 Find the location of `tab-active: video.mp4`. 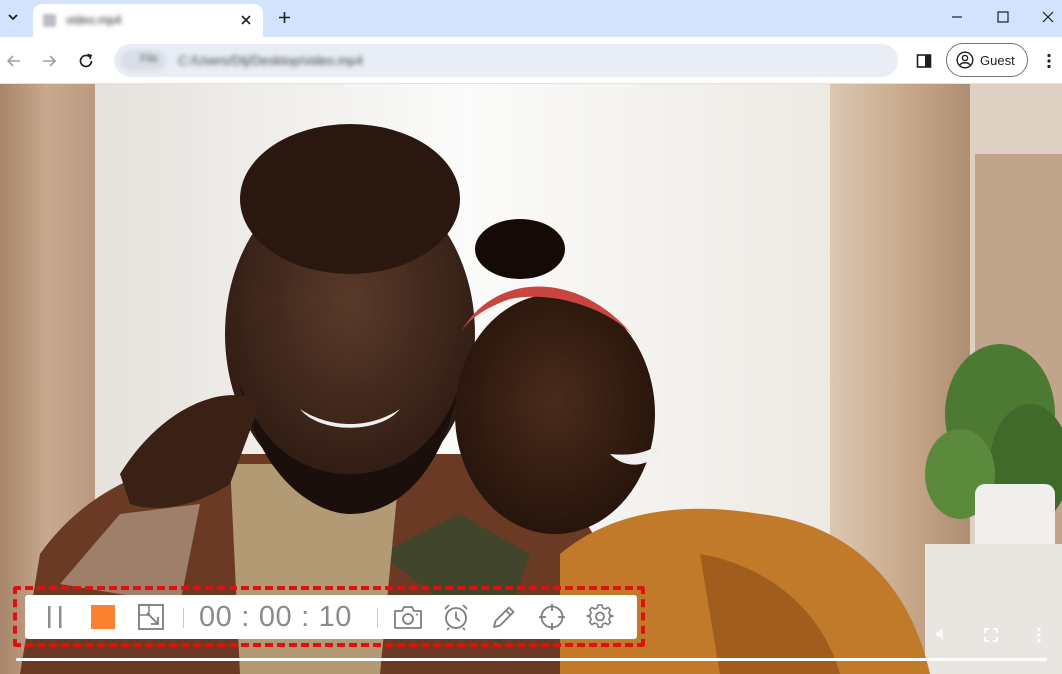

tab-active: video.mp4 is located at coordinates (148, 20).